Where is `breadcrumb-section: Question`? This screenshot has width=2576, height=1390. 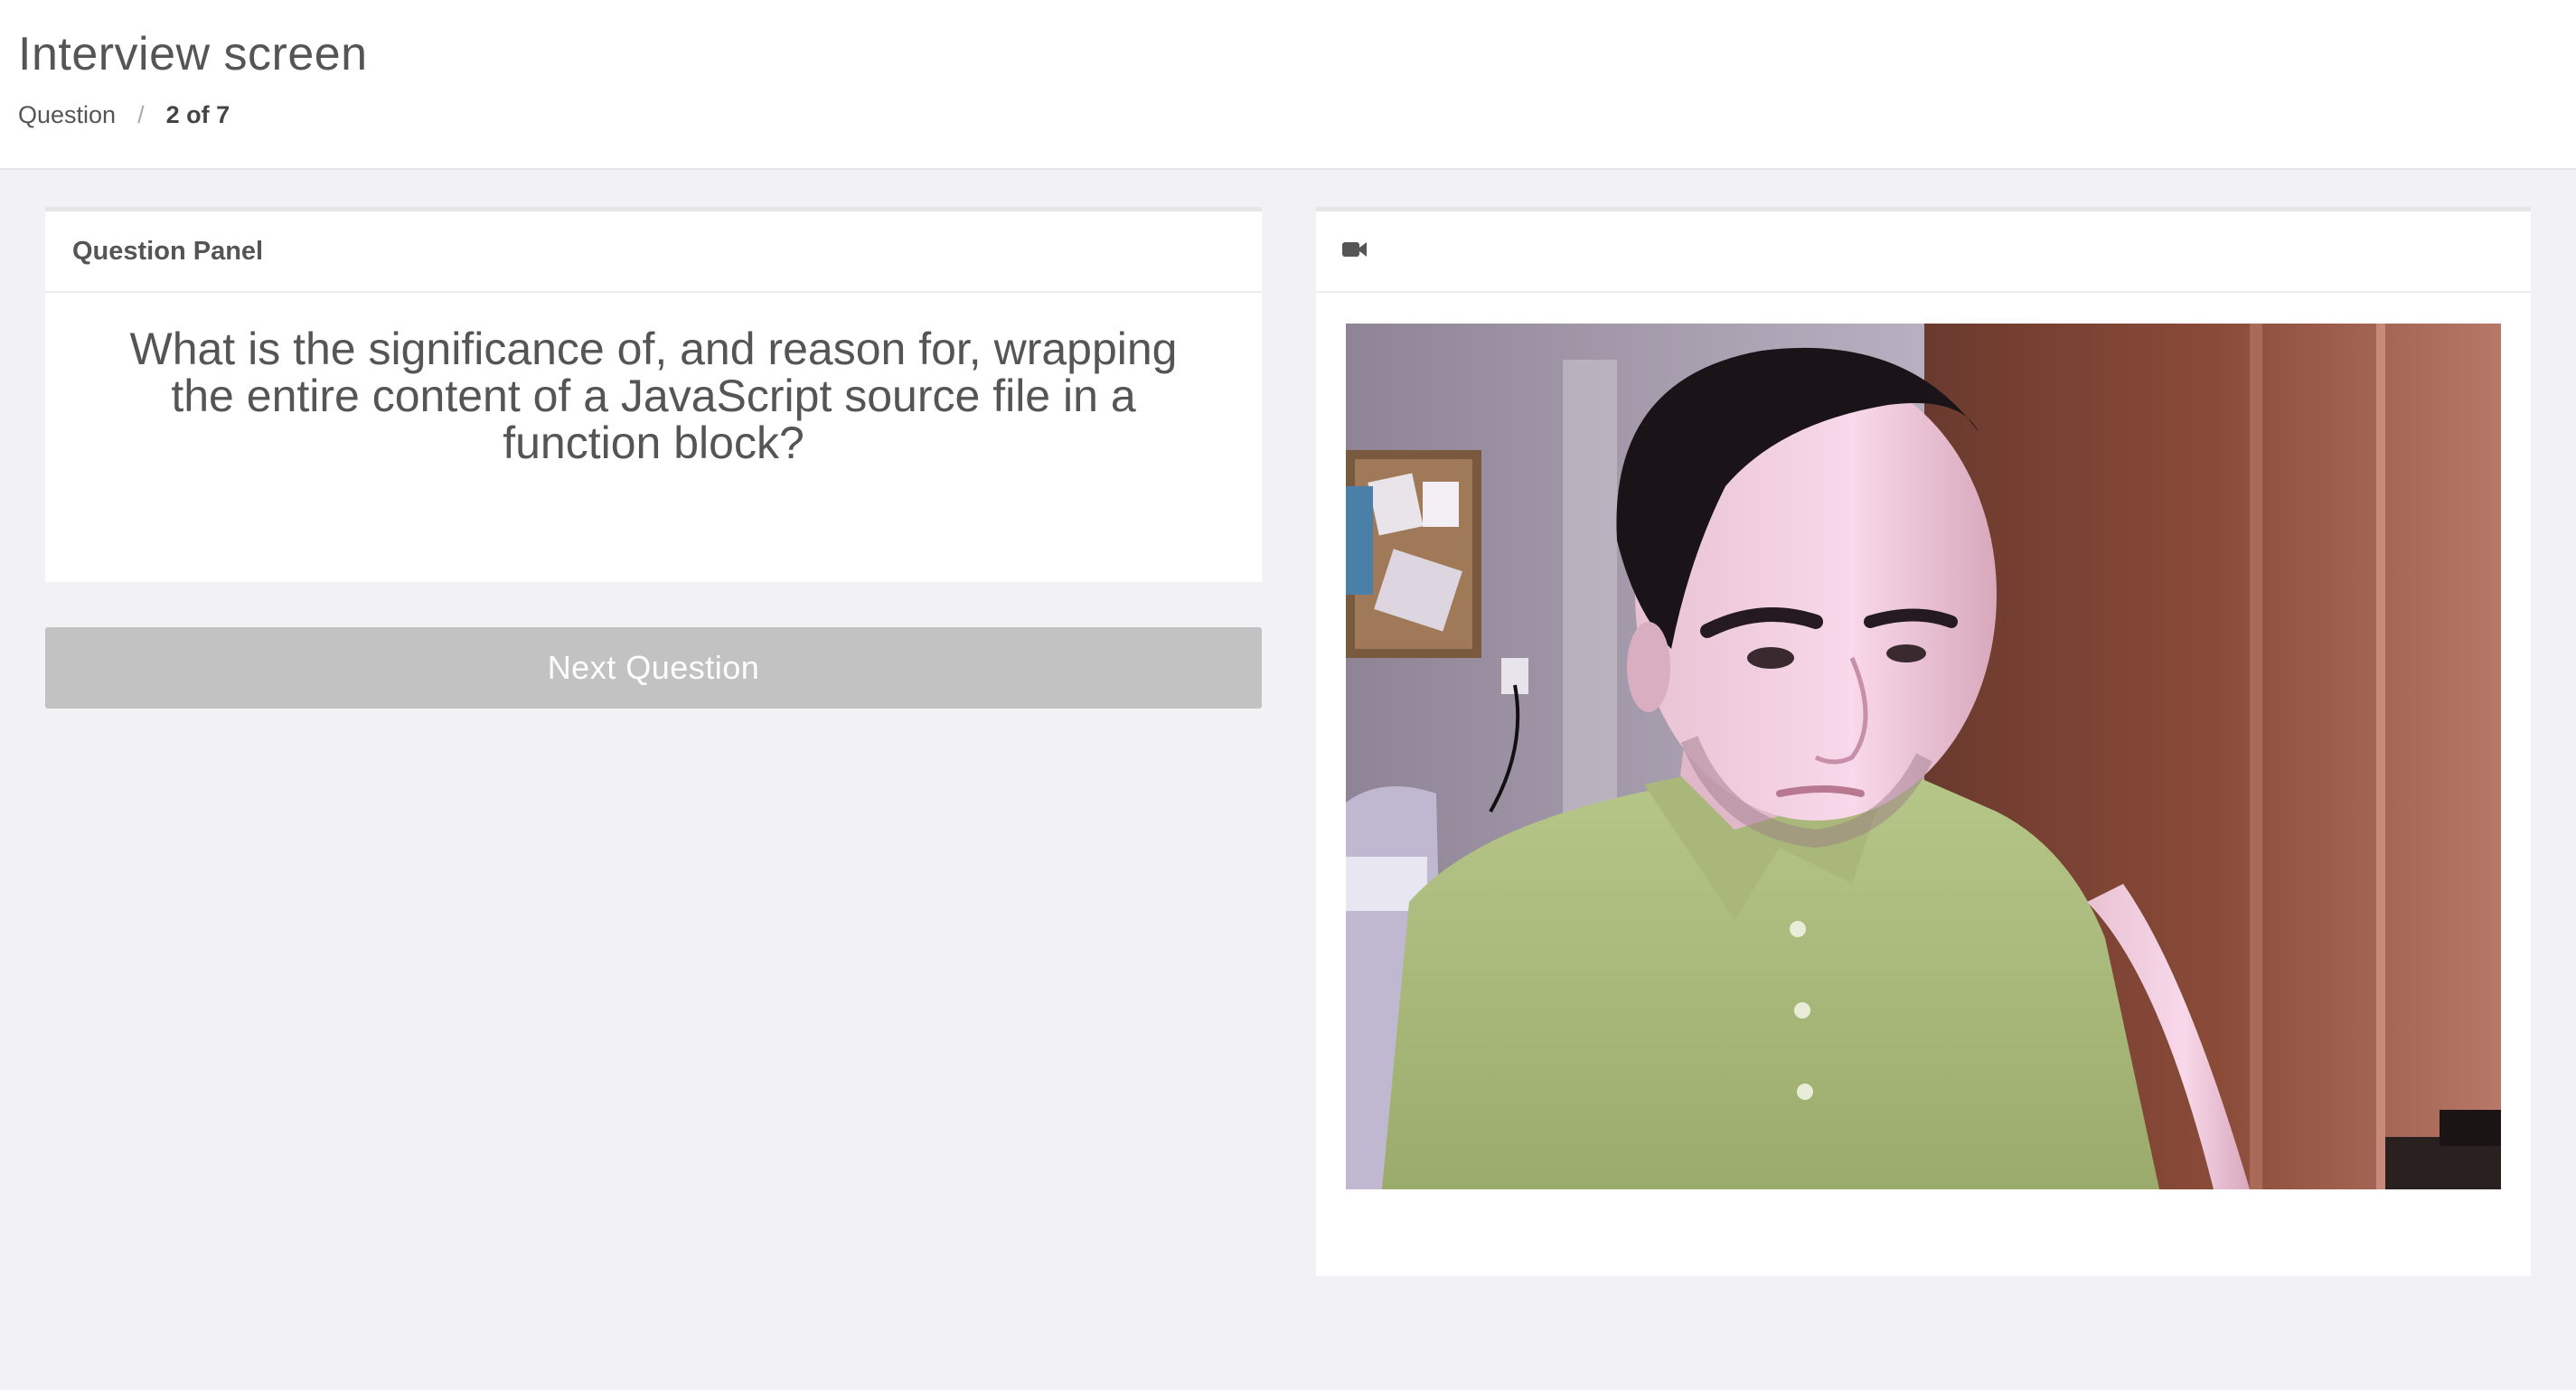 breadcrumb-section: Question is located at coordinates (68, 114).